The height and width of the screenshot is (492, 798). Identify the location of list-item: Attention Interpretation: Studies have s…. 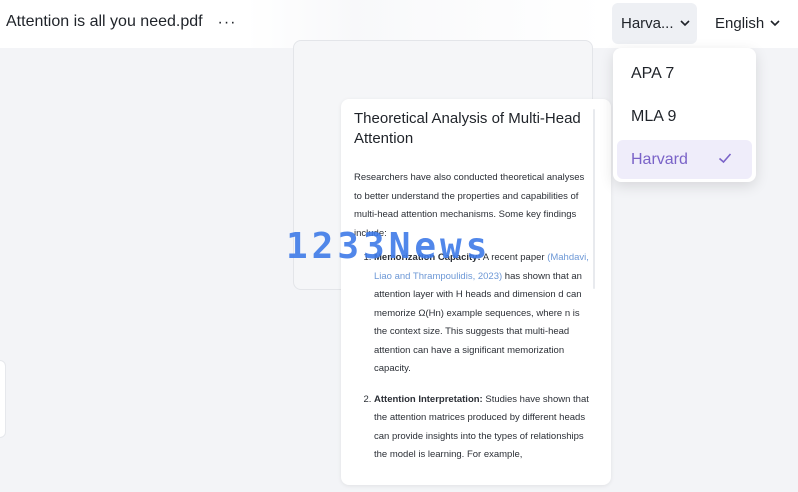
(484, 428).